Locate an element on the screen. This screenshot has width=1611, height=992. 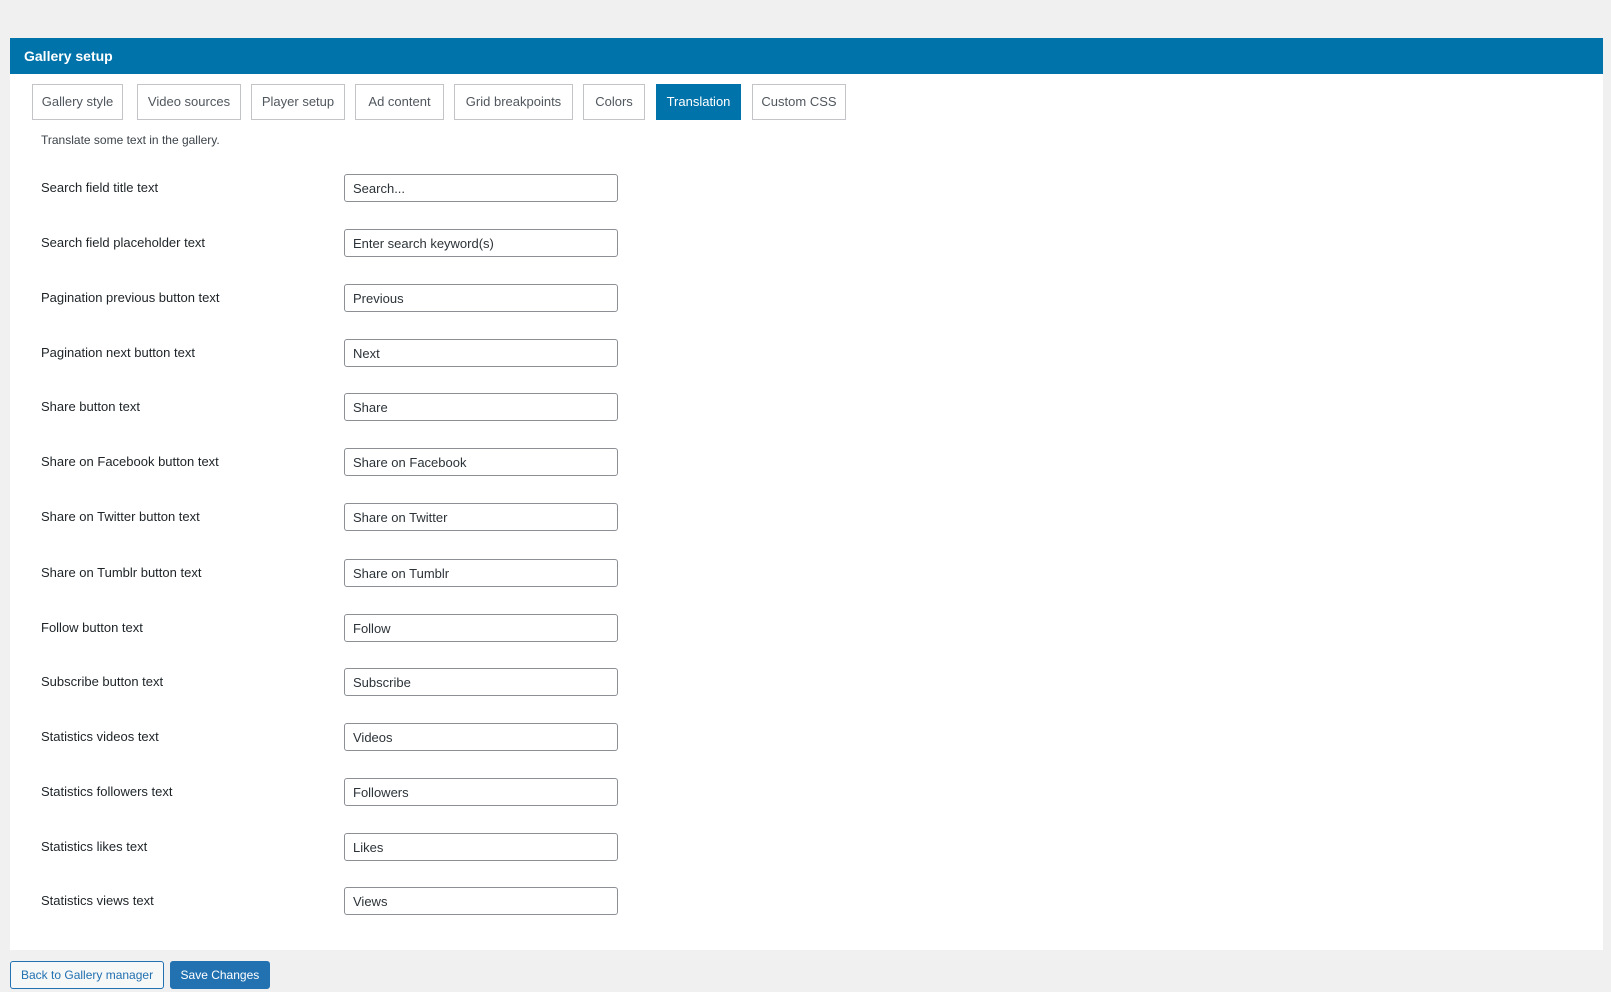
form-row-search-title: Search field title text is located at coordinates (341, 188).